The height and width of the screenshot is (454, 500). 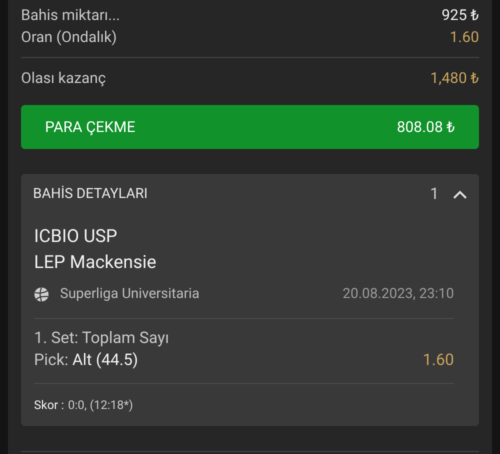 I want to click on event-date: 20.08.2023, 23:10, so click(x=398, y=294).